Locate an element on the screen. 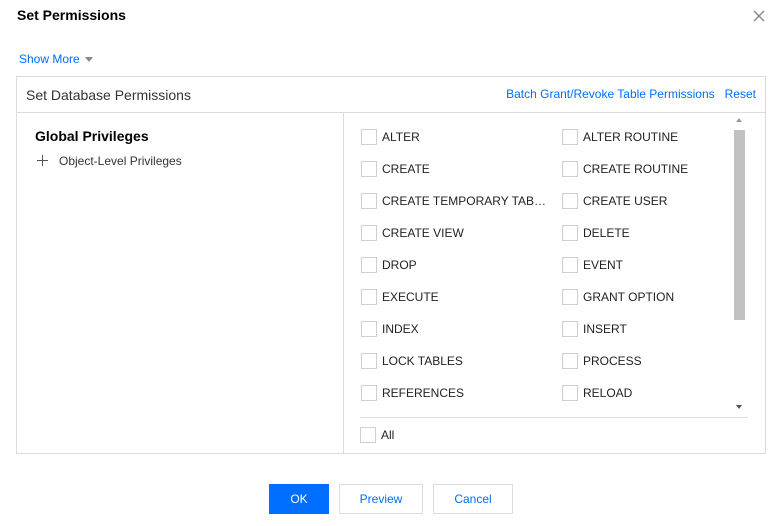 This screenshot has width=775, height=526. close-icon is located at coordinates (759, 16).